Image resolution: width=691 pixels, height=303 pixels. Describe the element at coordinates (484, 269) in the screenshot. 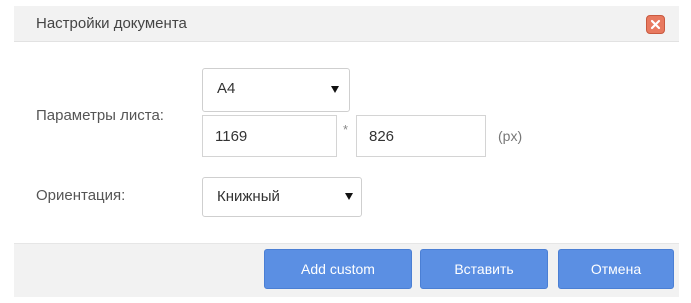

I see `insert-button: Вставить` at that location.